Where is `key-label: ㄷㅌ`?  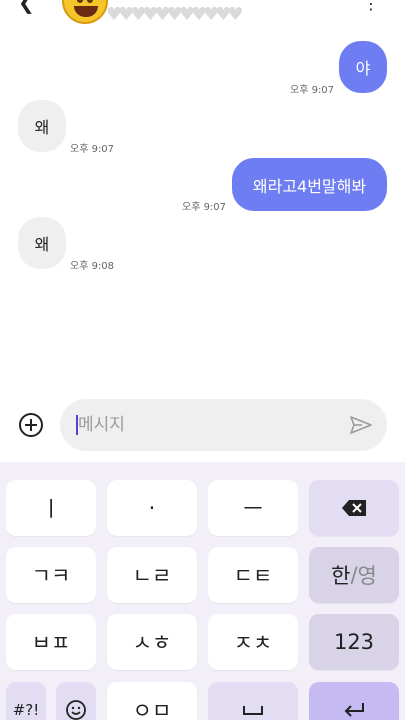
key-label: ㄷㅌ is located at coordinates (253, 576).